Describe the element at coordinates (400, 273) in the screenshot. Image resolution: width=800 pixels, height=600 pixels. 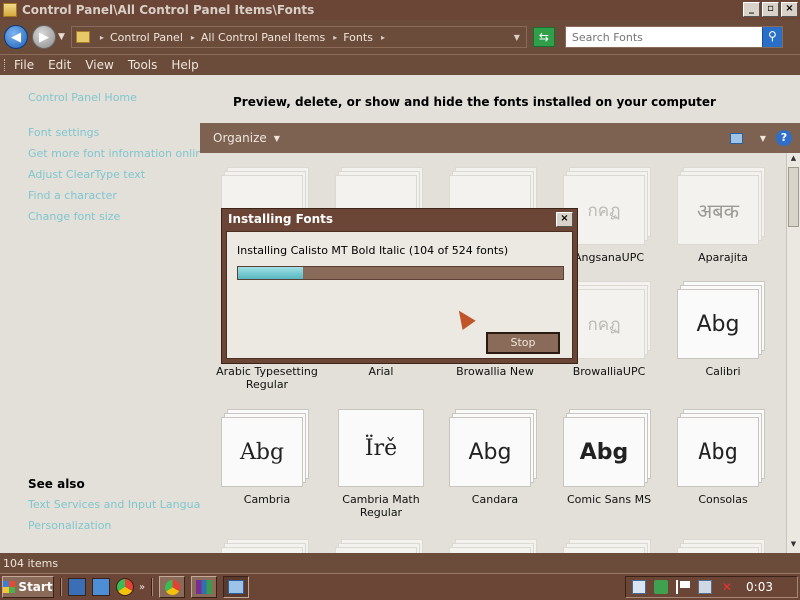
I see `install-progress-bar` at that location.